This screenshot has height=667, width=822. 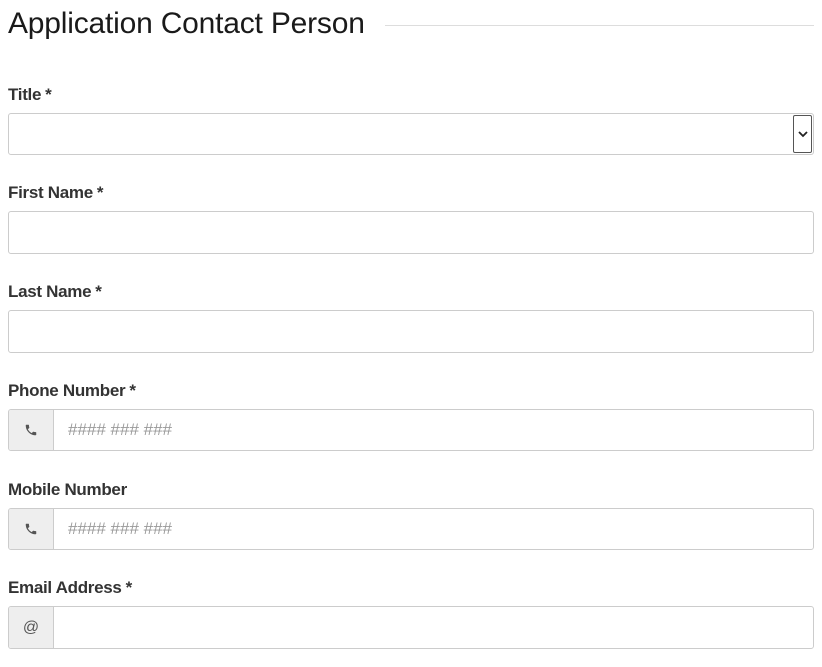 What do you see at coordinates (56, 192) in the screenshot?
I see `first-name-label: First Name *` at bounding box center [56, 192].